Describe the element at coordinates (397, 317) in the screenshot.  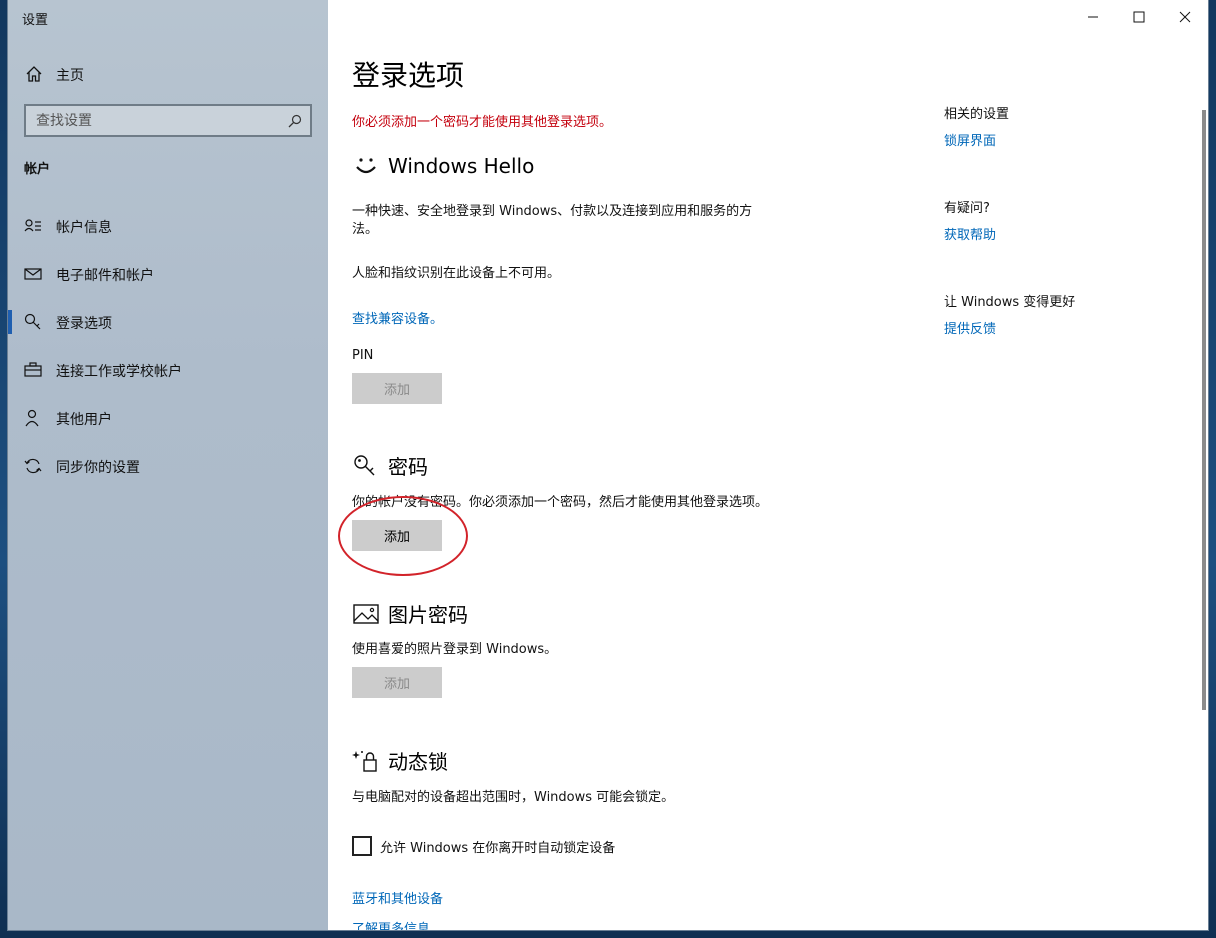
I see `find-compatible-devices-link: 查找兼容设备。` at that location.